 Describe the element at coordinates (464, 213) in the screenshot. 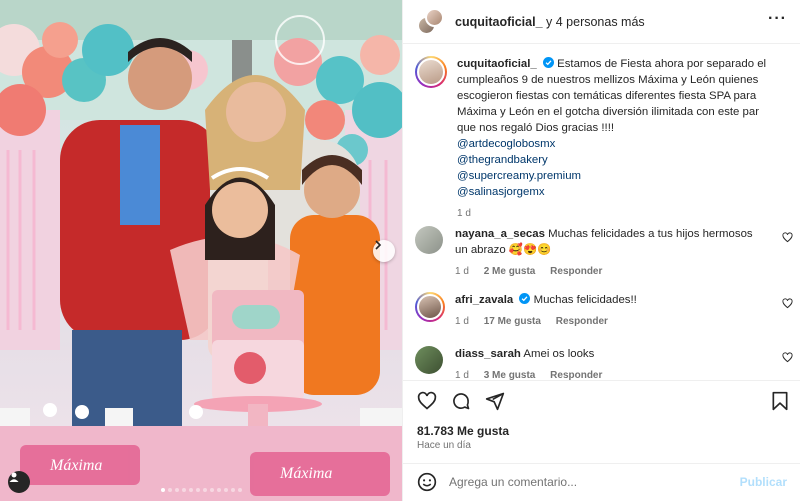

I see `caption-age: 1 d` at that location.